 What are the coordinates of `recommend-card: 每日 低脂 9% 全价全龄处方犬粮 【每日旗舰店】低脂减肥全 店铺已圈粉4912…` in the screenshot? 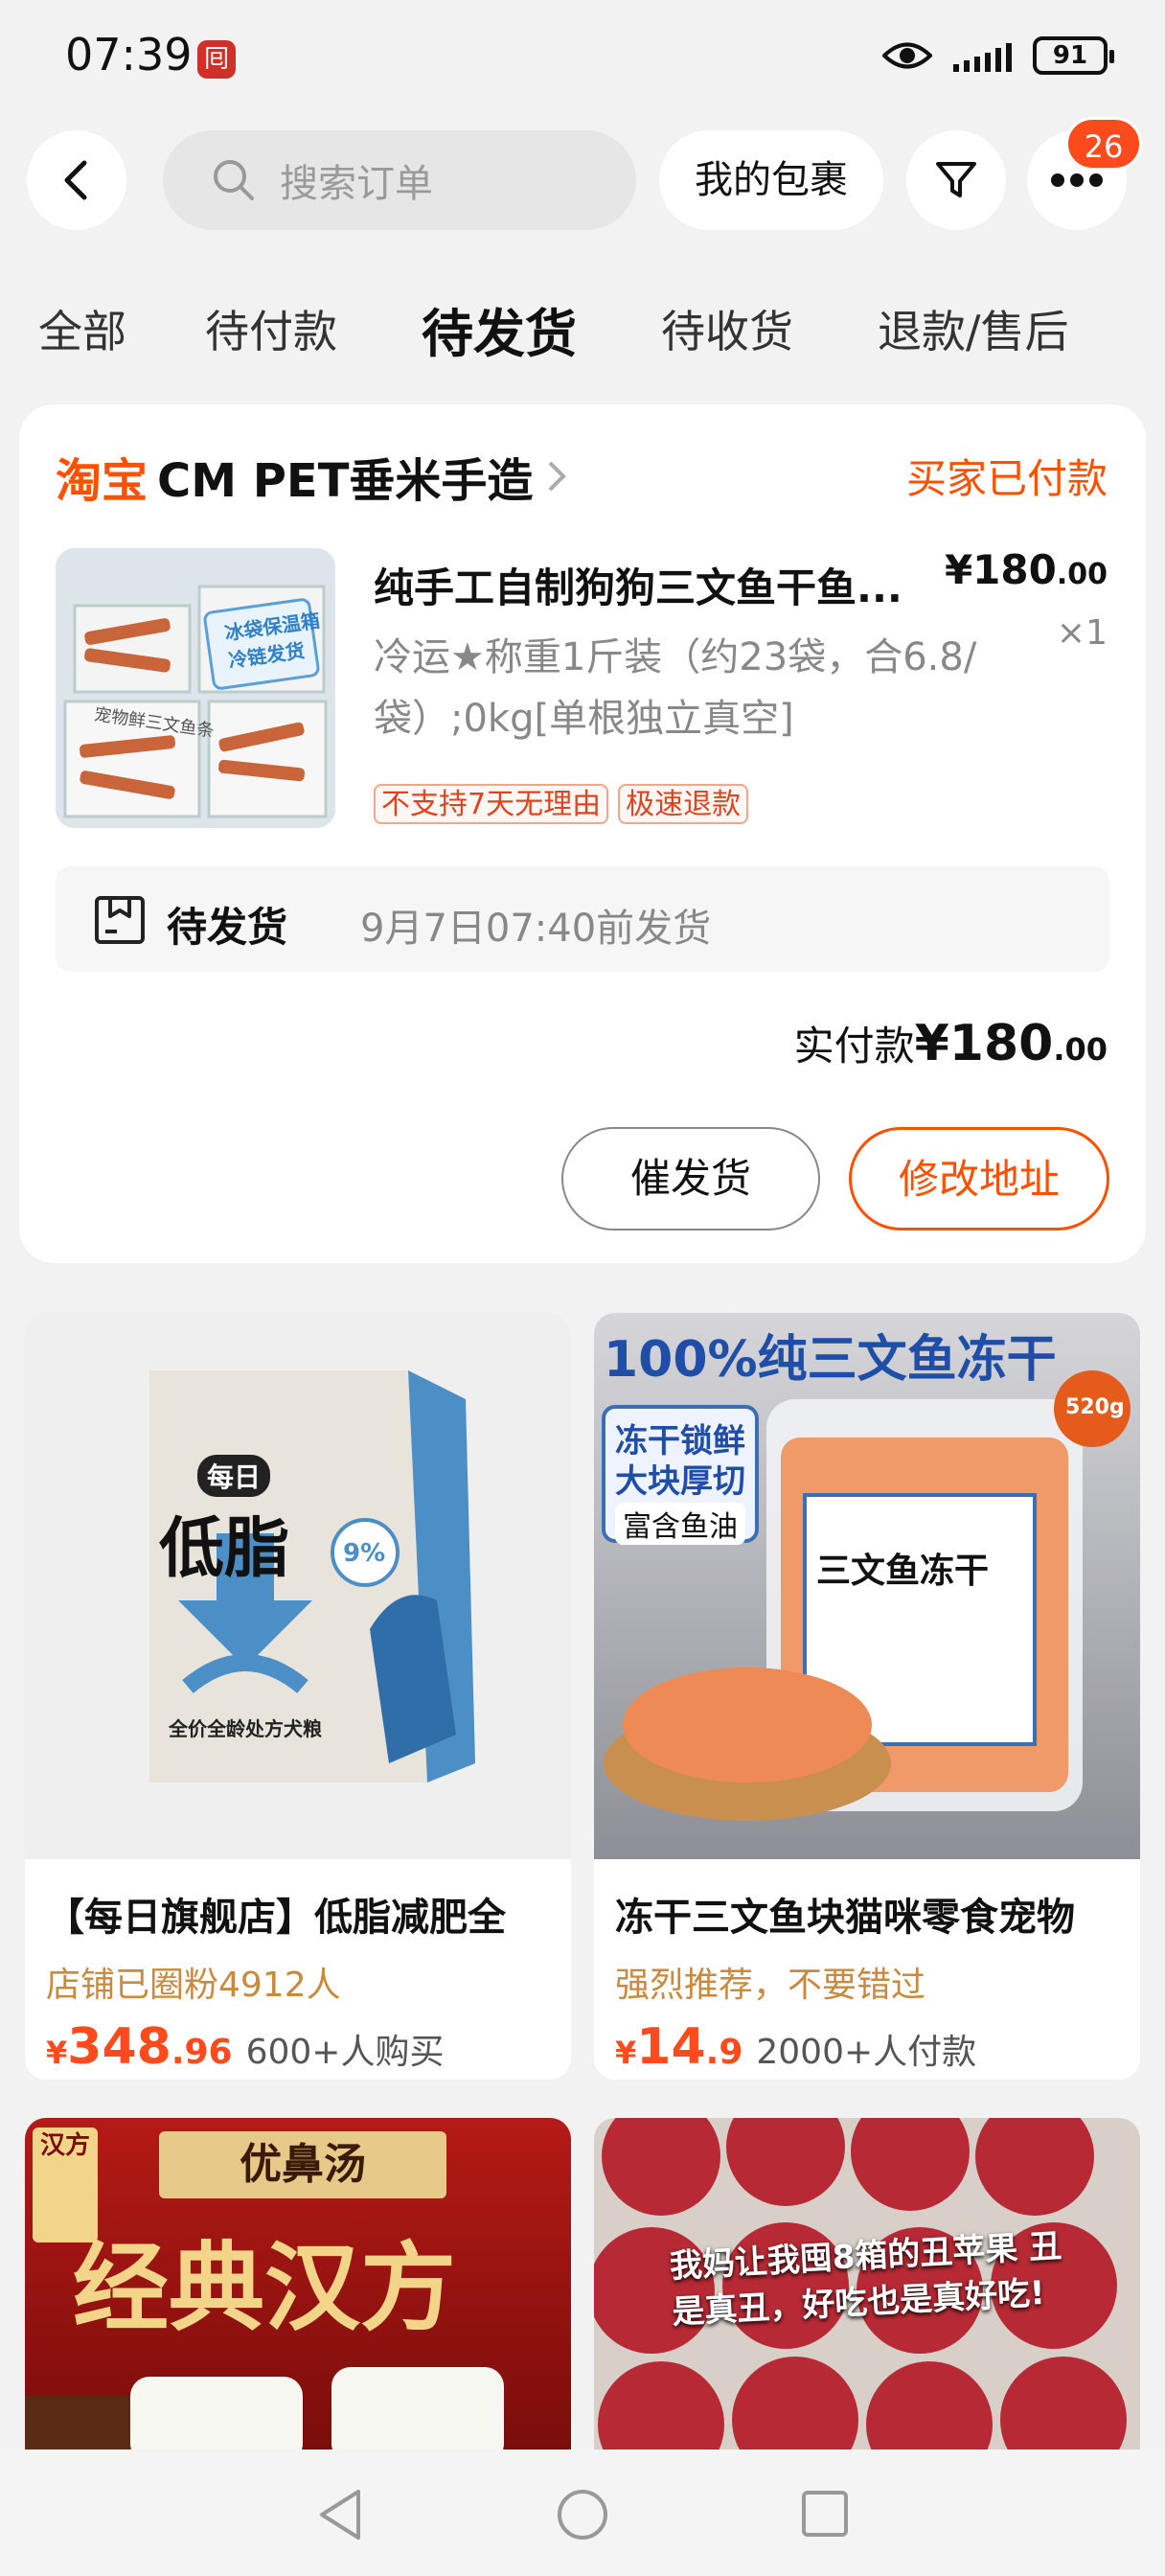 It's located at (298, 1696).